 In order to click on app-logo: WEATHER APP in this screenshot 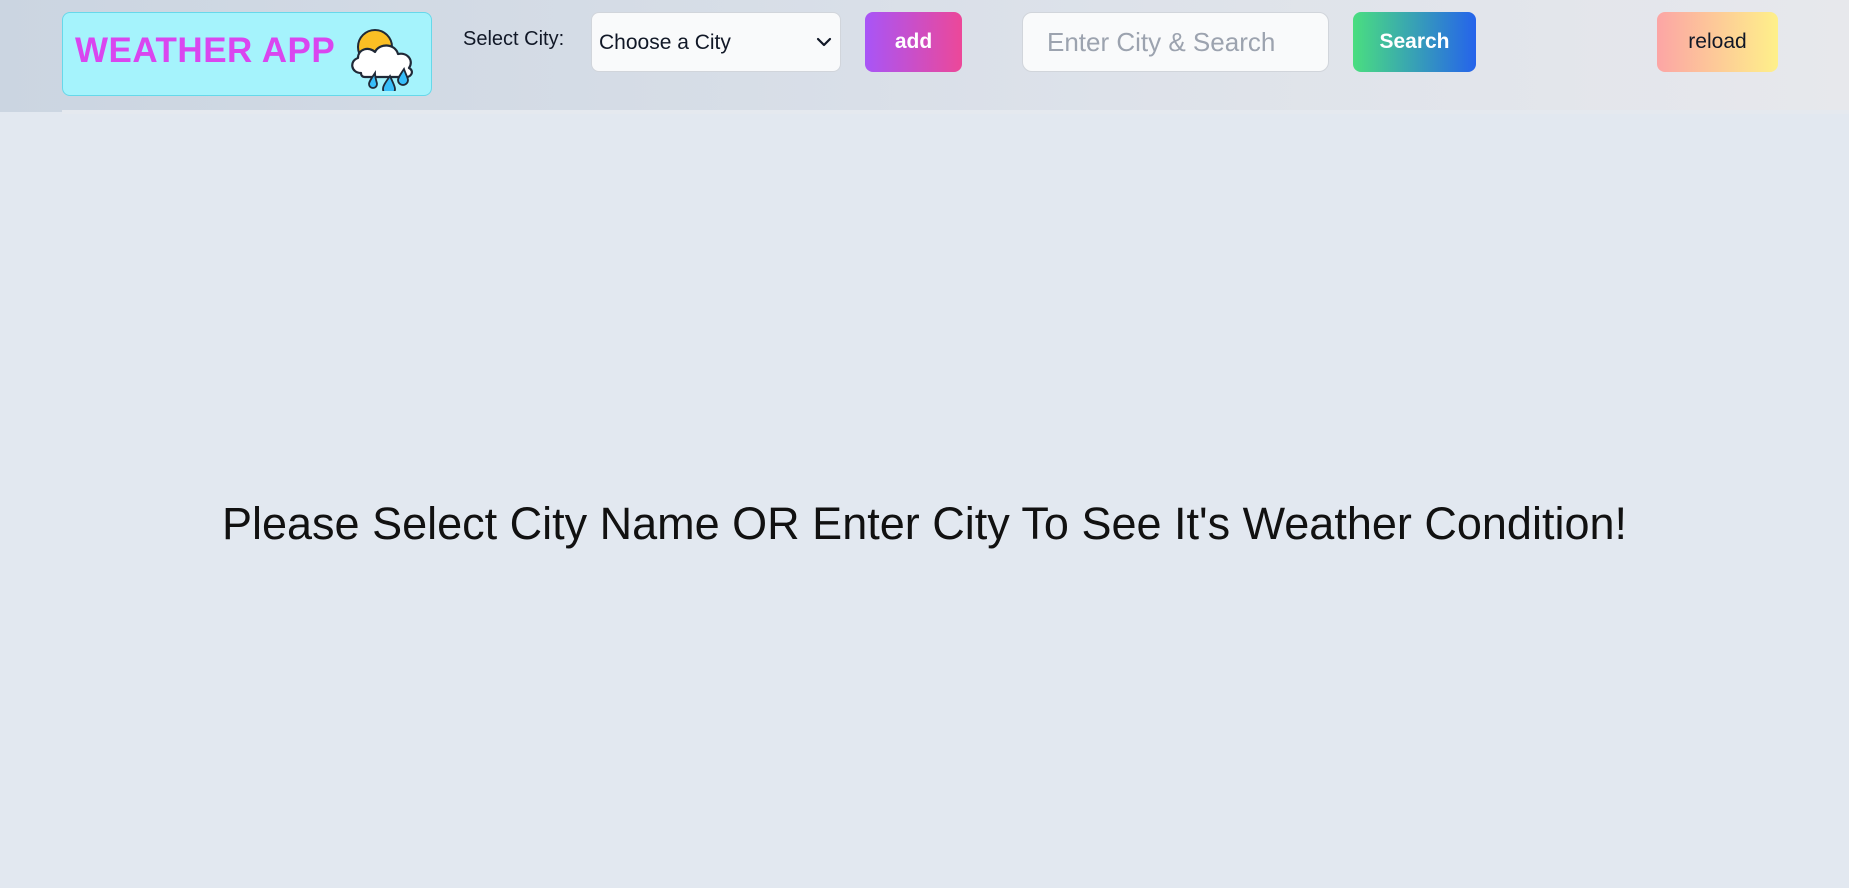, I will do `click(247, 54)`.